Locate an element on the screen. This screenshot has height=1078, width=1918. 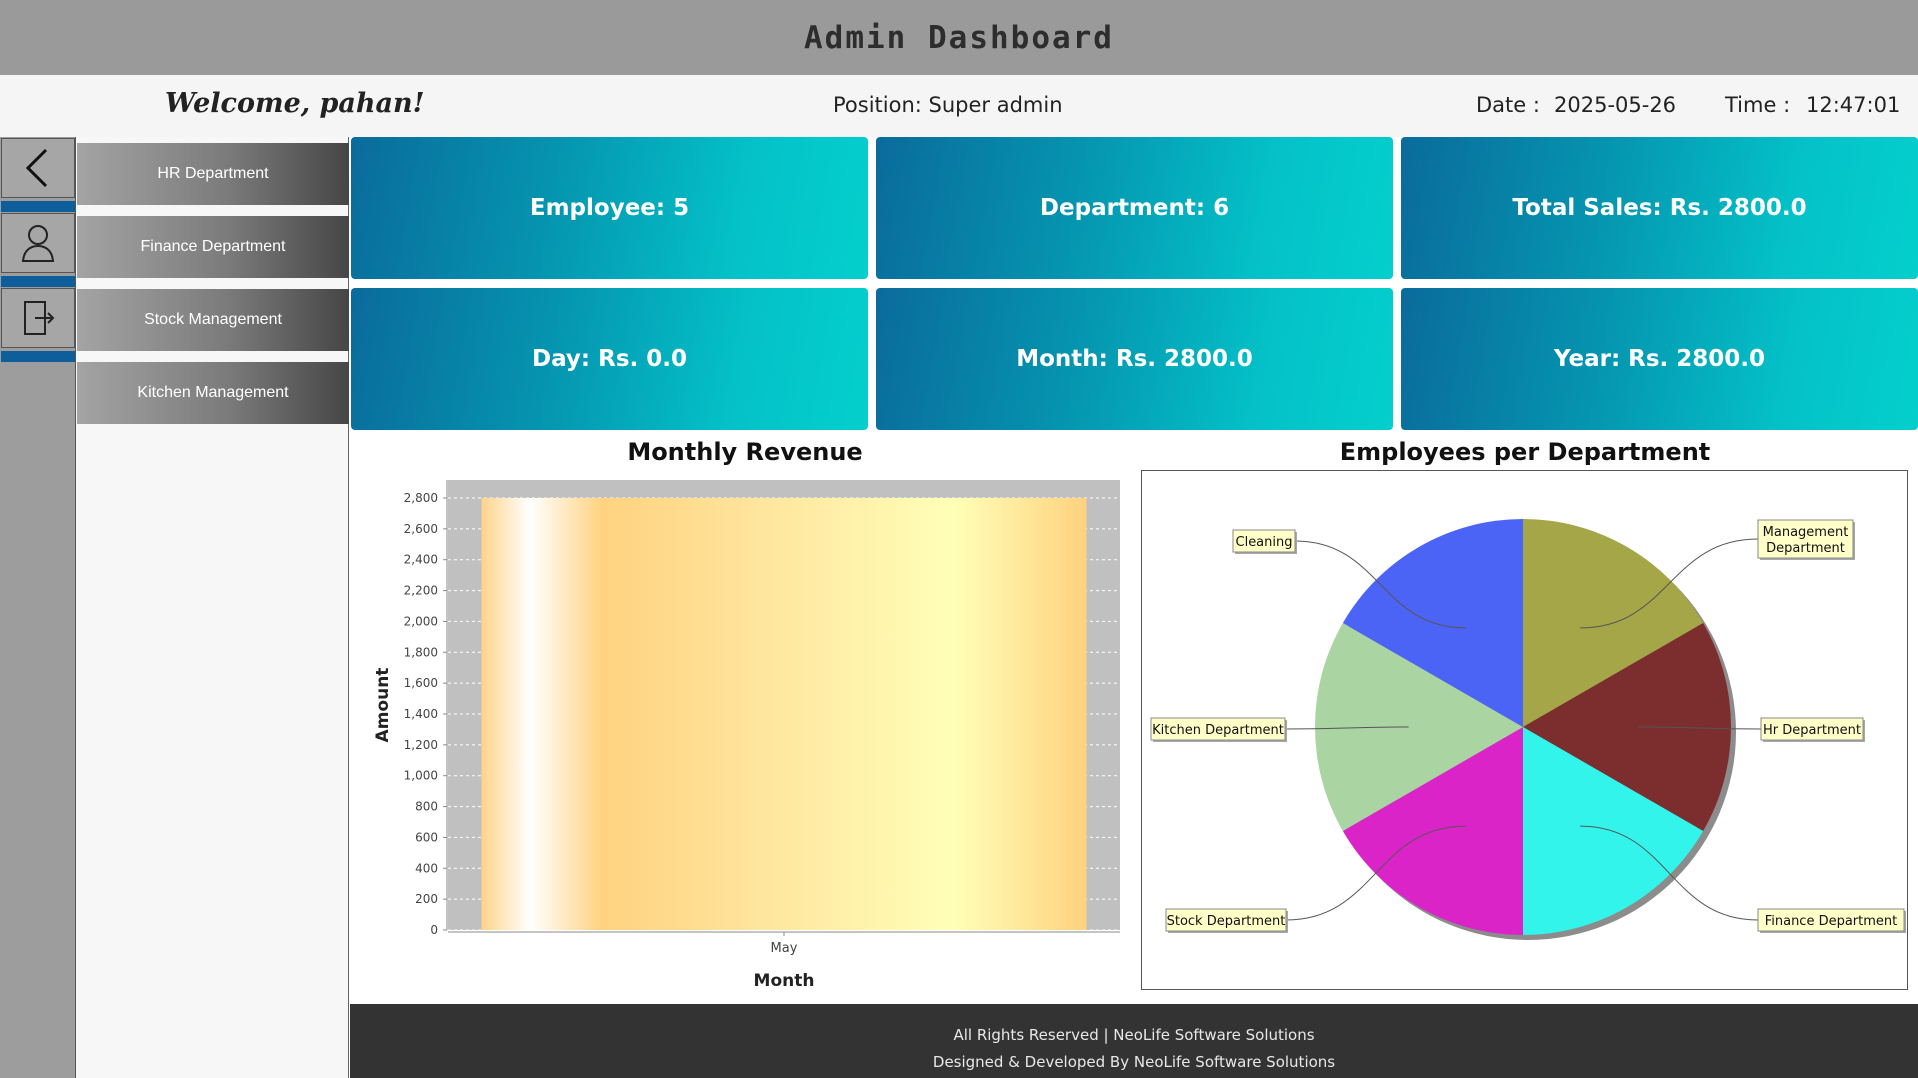
total-sales-card: Total Sales: Rs. 2800.0 is located at coordinates (1659, 208).